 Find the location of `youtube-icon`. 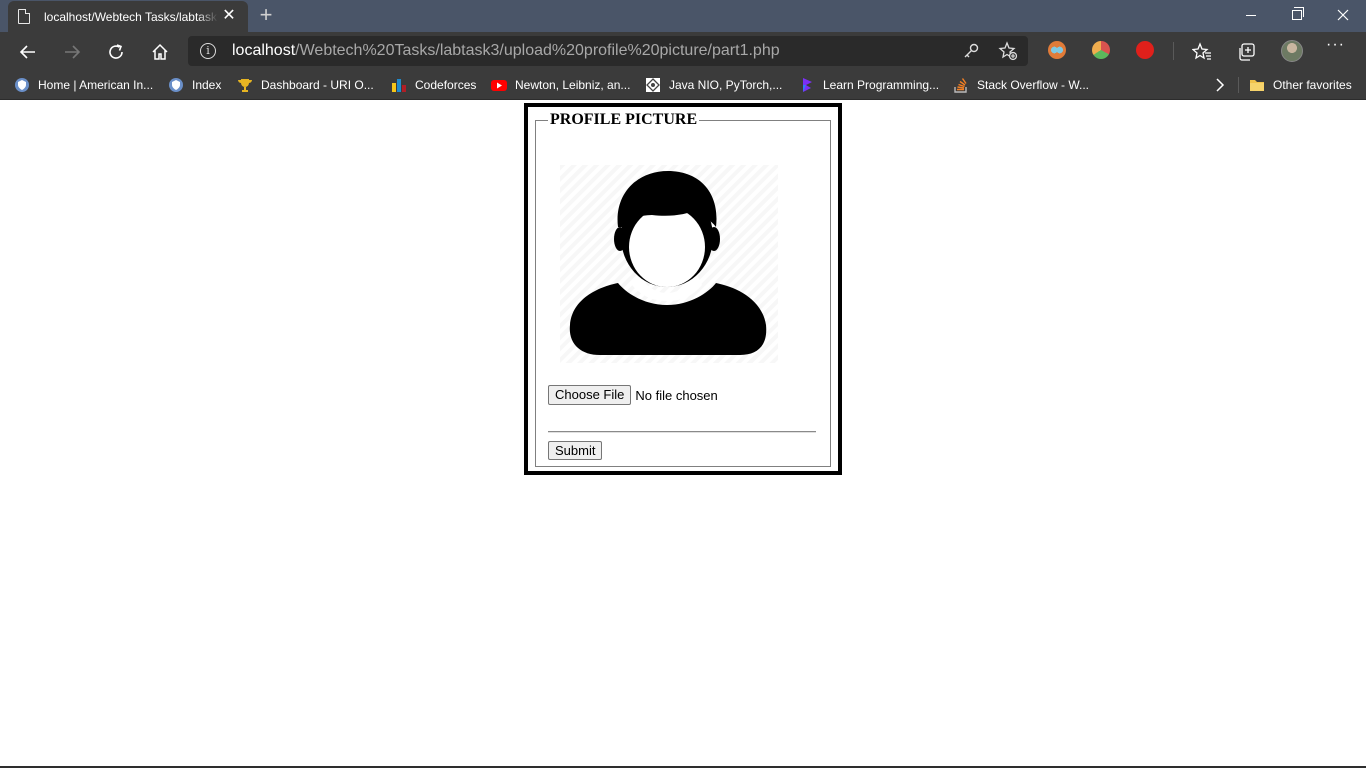

youtube-icon is located at coordinates (499, 85).